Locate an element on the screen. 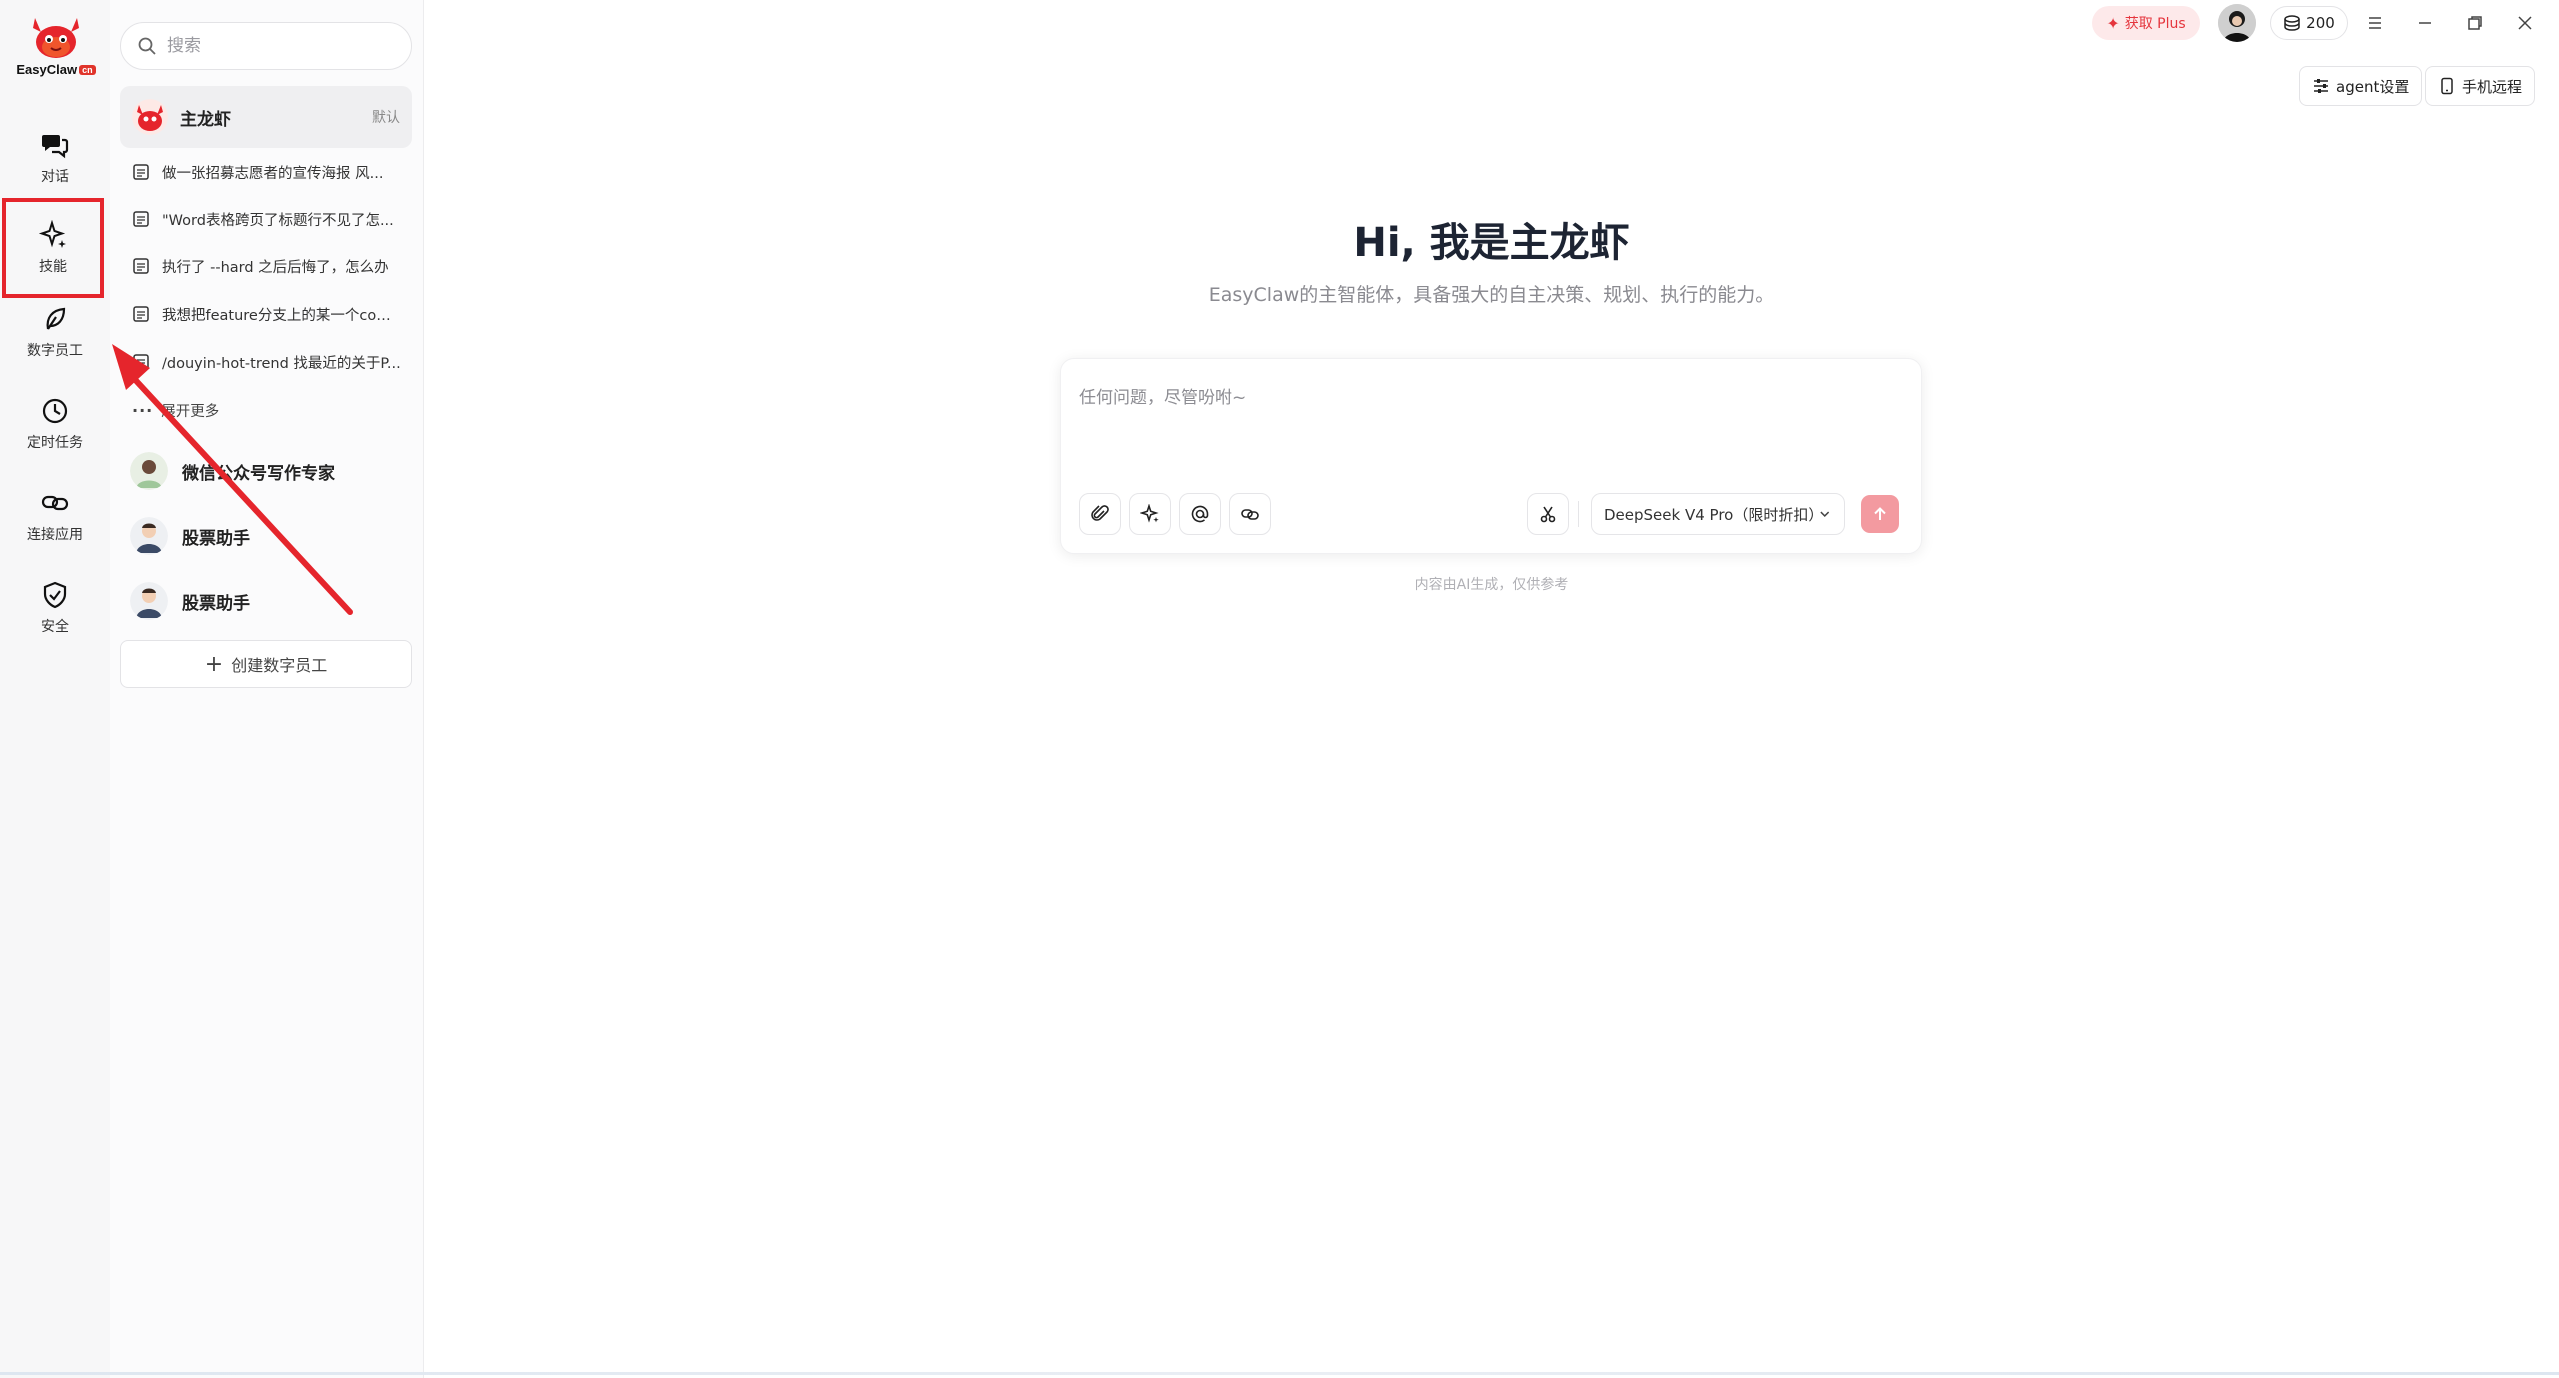 The width and height of the screenshot is (2559, 1378). scissors-icon is located at coordinates (1548, 514).